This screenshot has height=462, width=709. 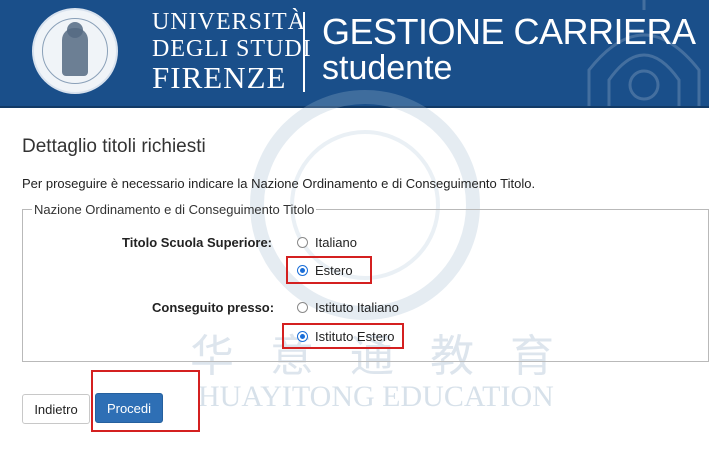 I want to click on app-title-line2: studente, so click(x=387, y=68).